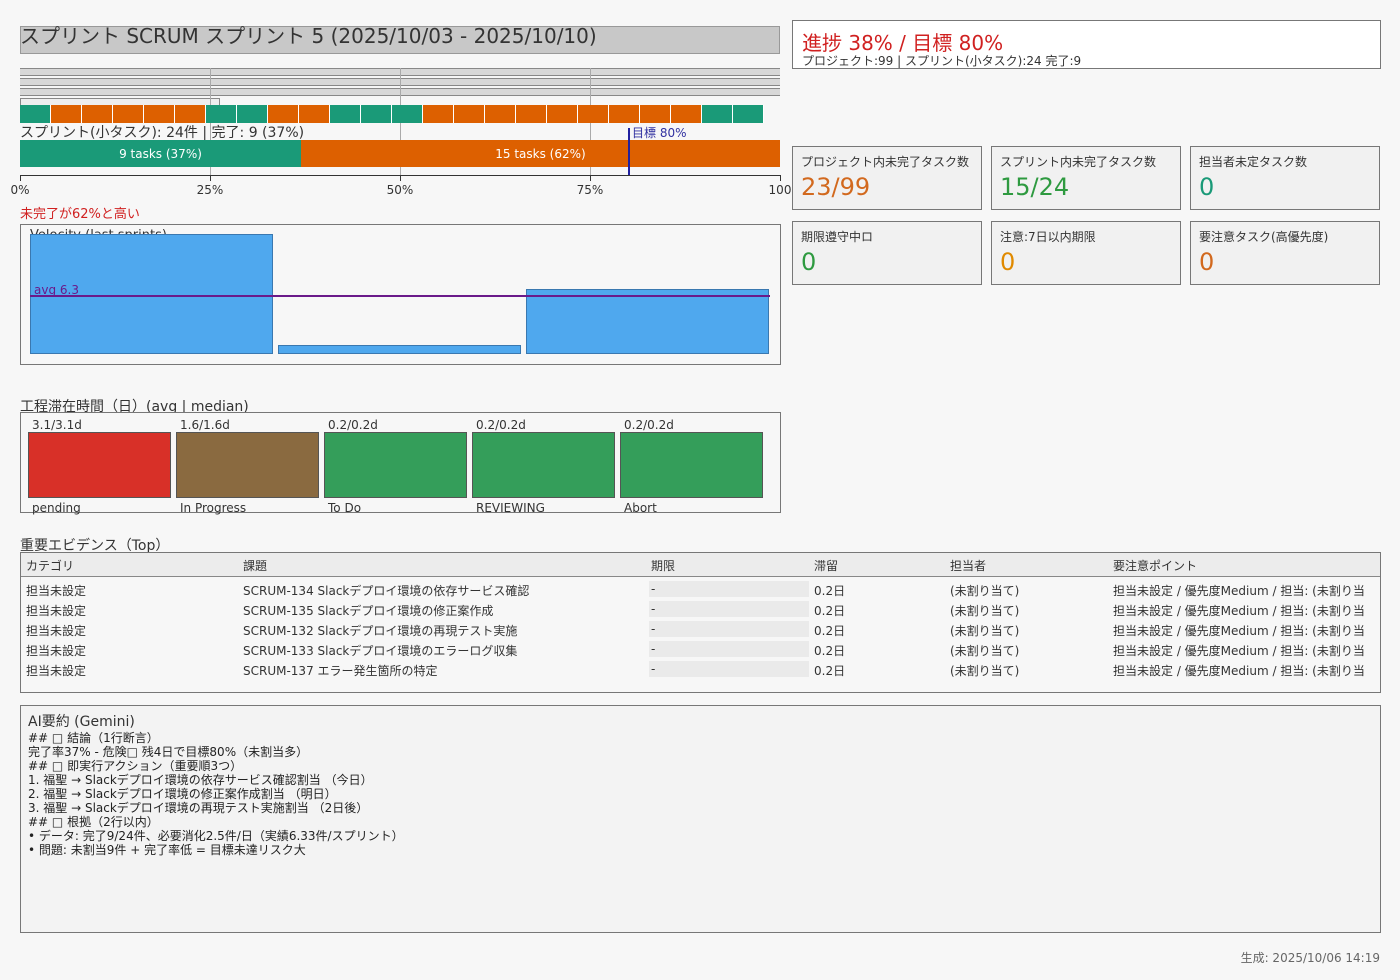 The height and width of the screenshot is (980, 1400). I want to click on kpi-card: プロジェクト内未完了タスク数 23/99, so click(887, 178).